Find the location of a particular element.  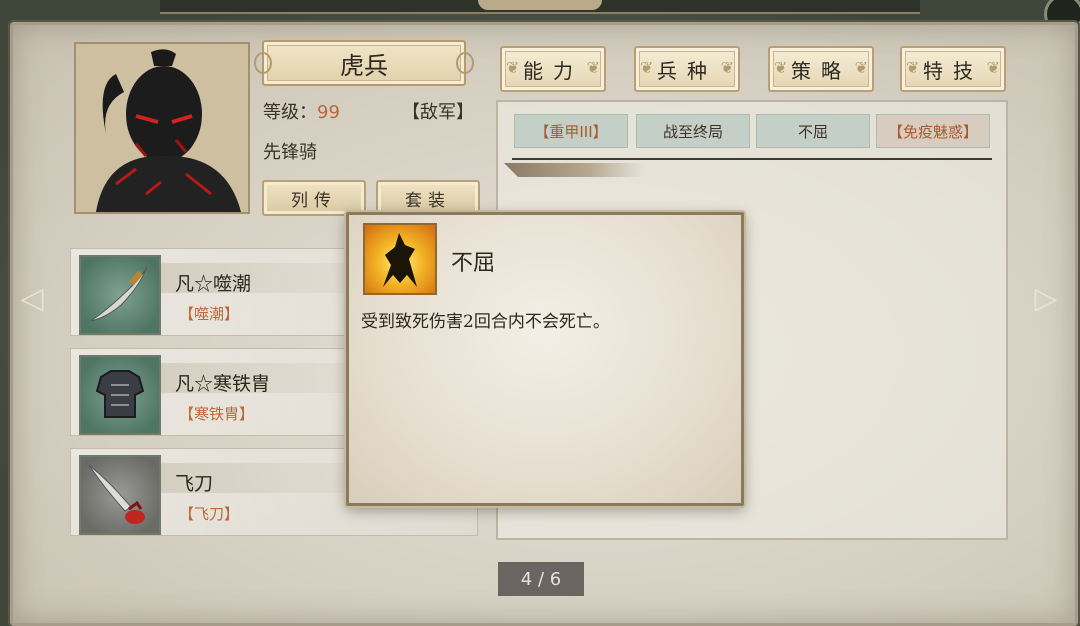

divider-ornament is located at coordinates (574, 170).